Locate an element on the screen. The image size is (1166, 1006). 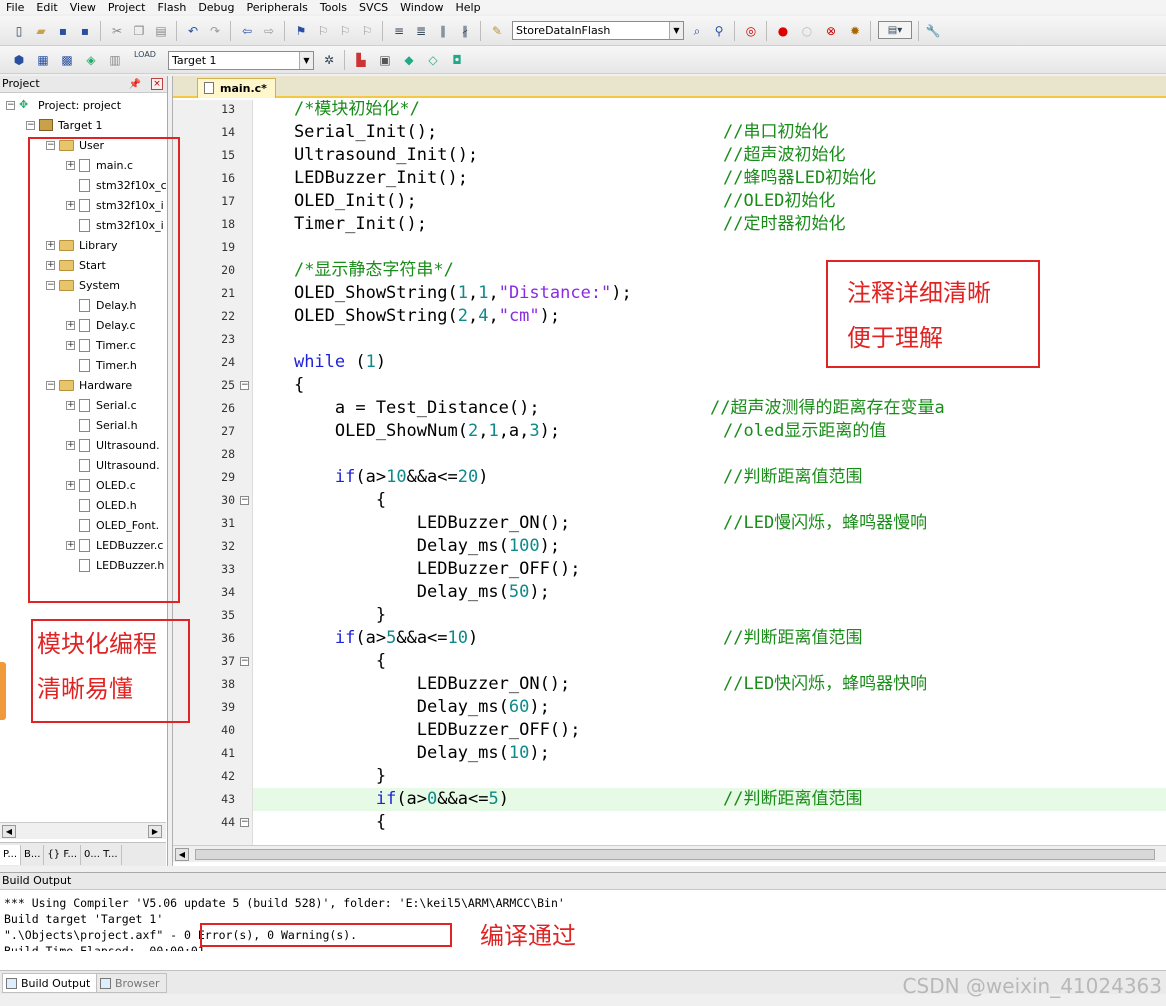
code-line: Serial_Init();//串口初始化 is located at coordinates (709, 132).